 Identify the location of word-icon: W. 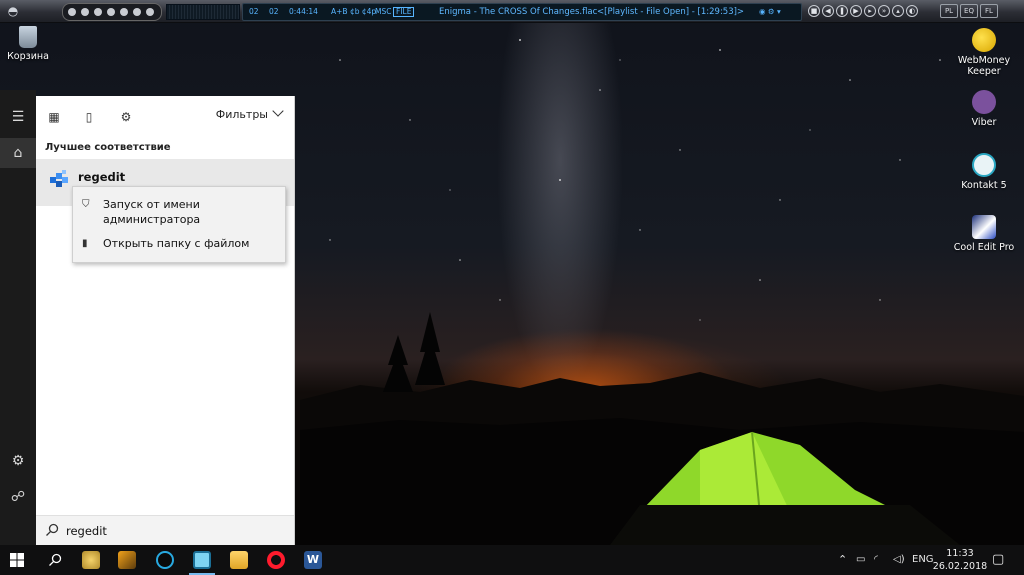
(313, 560).